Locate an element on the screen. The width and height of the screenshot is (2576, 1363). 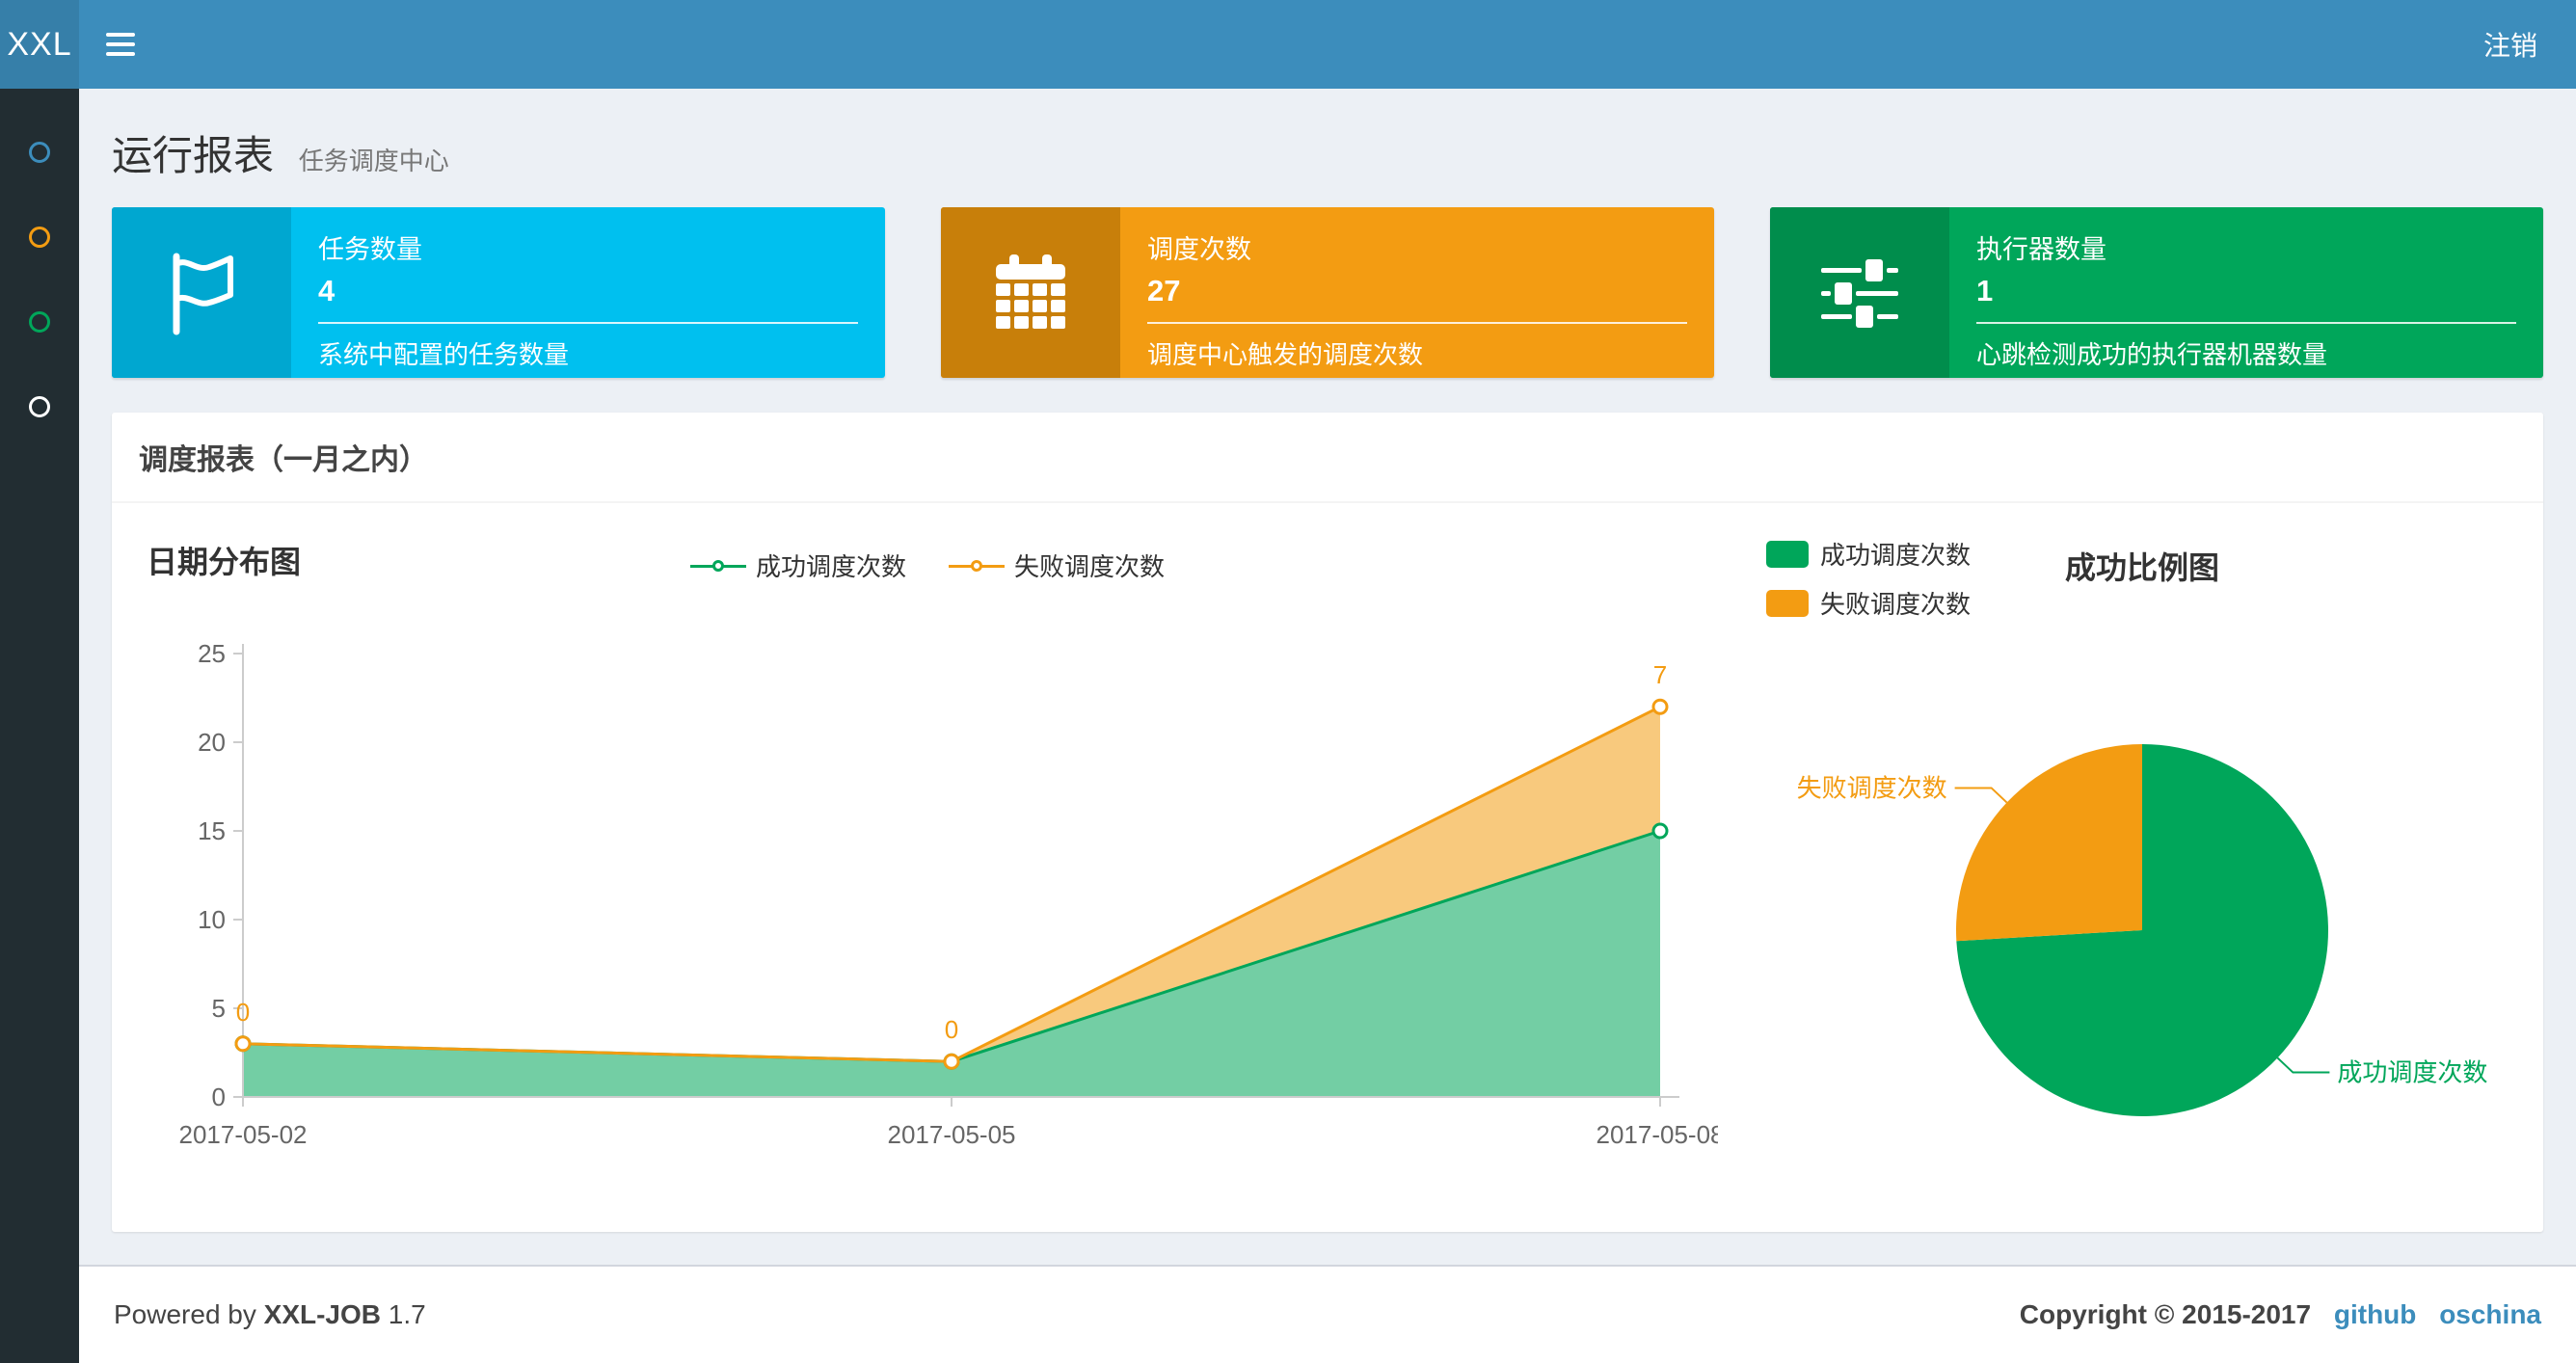
info-box-value: 1 is located at coordinates (1985, 290).